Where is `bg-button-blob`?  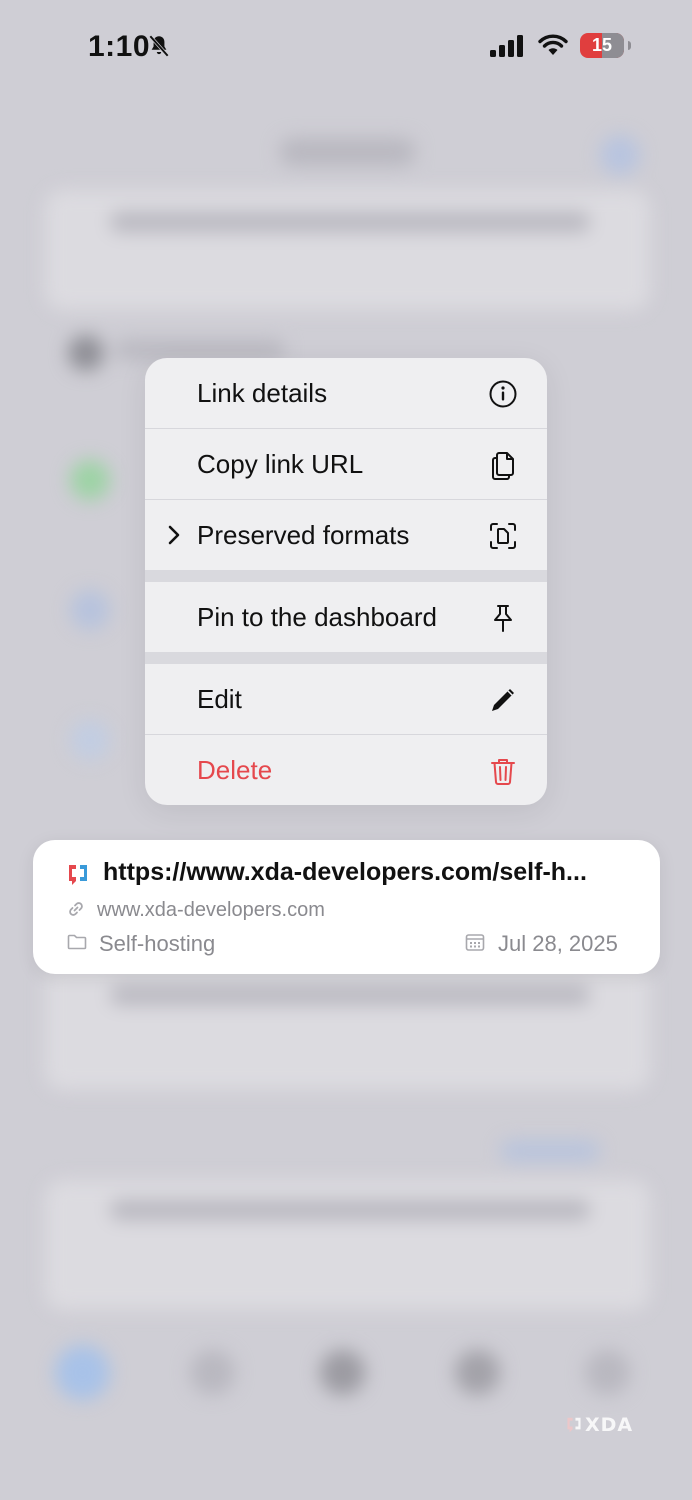
bg-button-blob is located at coordinates (620, 155).